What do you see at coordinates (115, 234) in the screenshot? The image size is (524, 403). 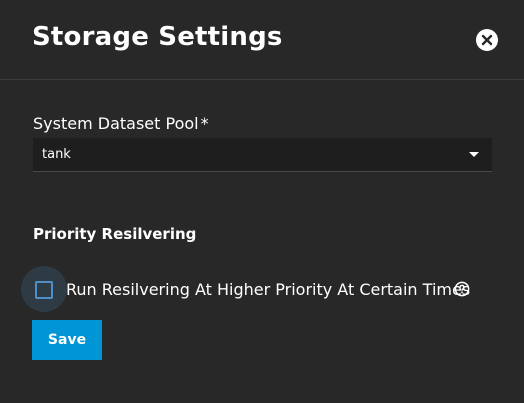 I see `priority-resilvering-heading: Priority Resilvering` at bounding box center [115, 234].